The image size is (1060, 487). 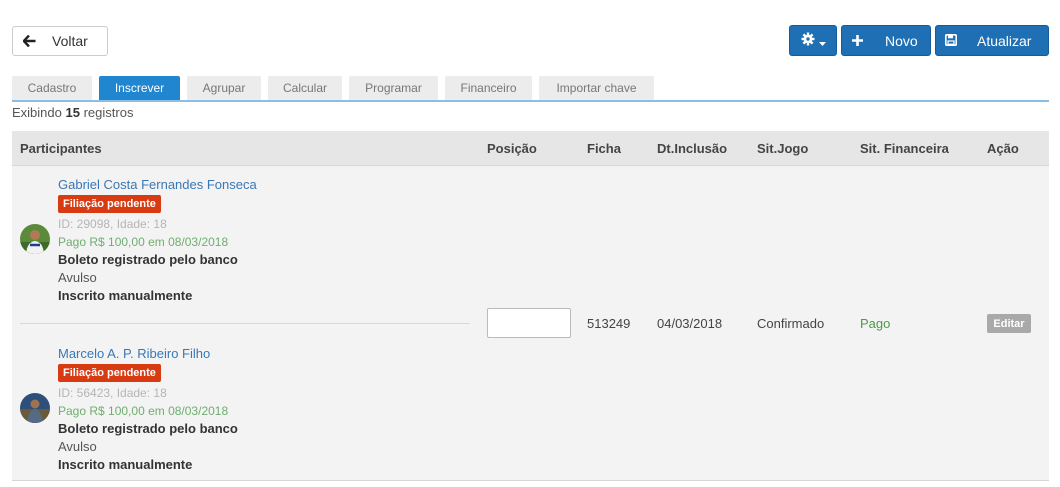 What do you see at coordinates (596, 88) in the screenshot?
I see `tab-importar-chave: Importar chave` at bounding box center [596, 88].